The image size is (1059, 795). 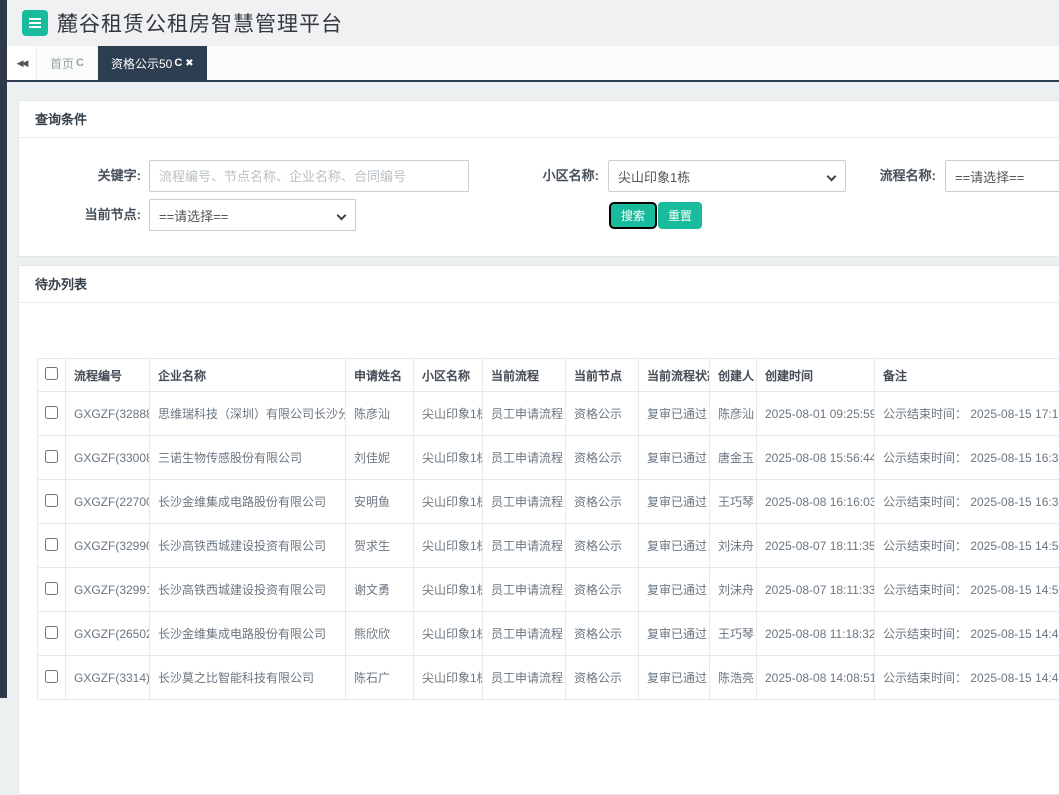 What do you see at coordinates (380, 502) in the screenshot?
I see `table-cell: 安明鱼` at bounding box center [380, 502].